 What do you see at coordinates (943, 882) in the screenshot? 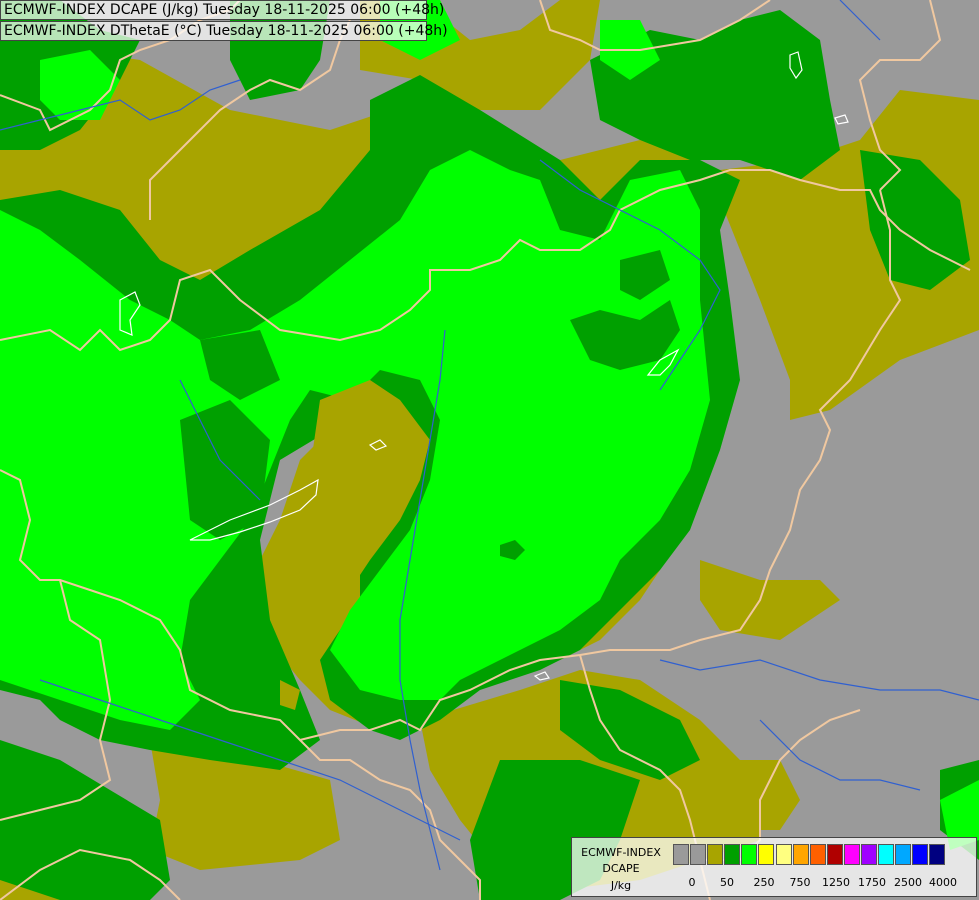
I see `legend-tick-7: 4000` at bounding box center [943, 882].